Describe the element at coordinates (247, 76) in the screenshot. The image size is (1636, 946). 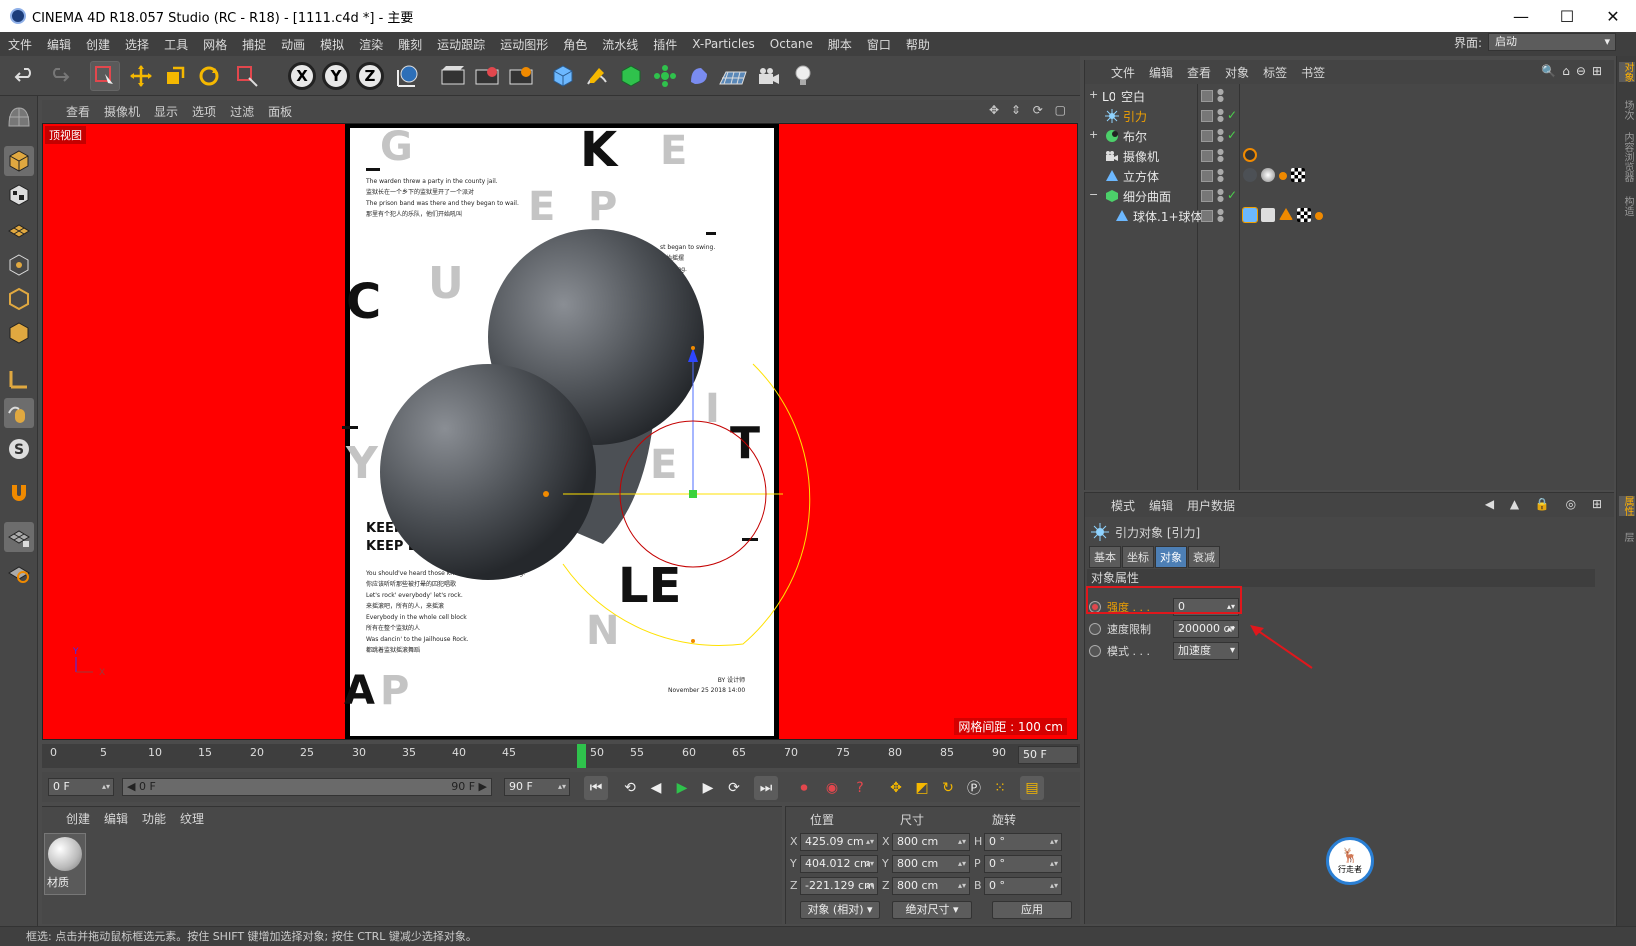
I see `recent-tools-icon` at that location.